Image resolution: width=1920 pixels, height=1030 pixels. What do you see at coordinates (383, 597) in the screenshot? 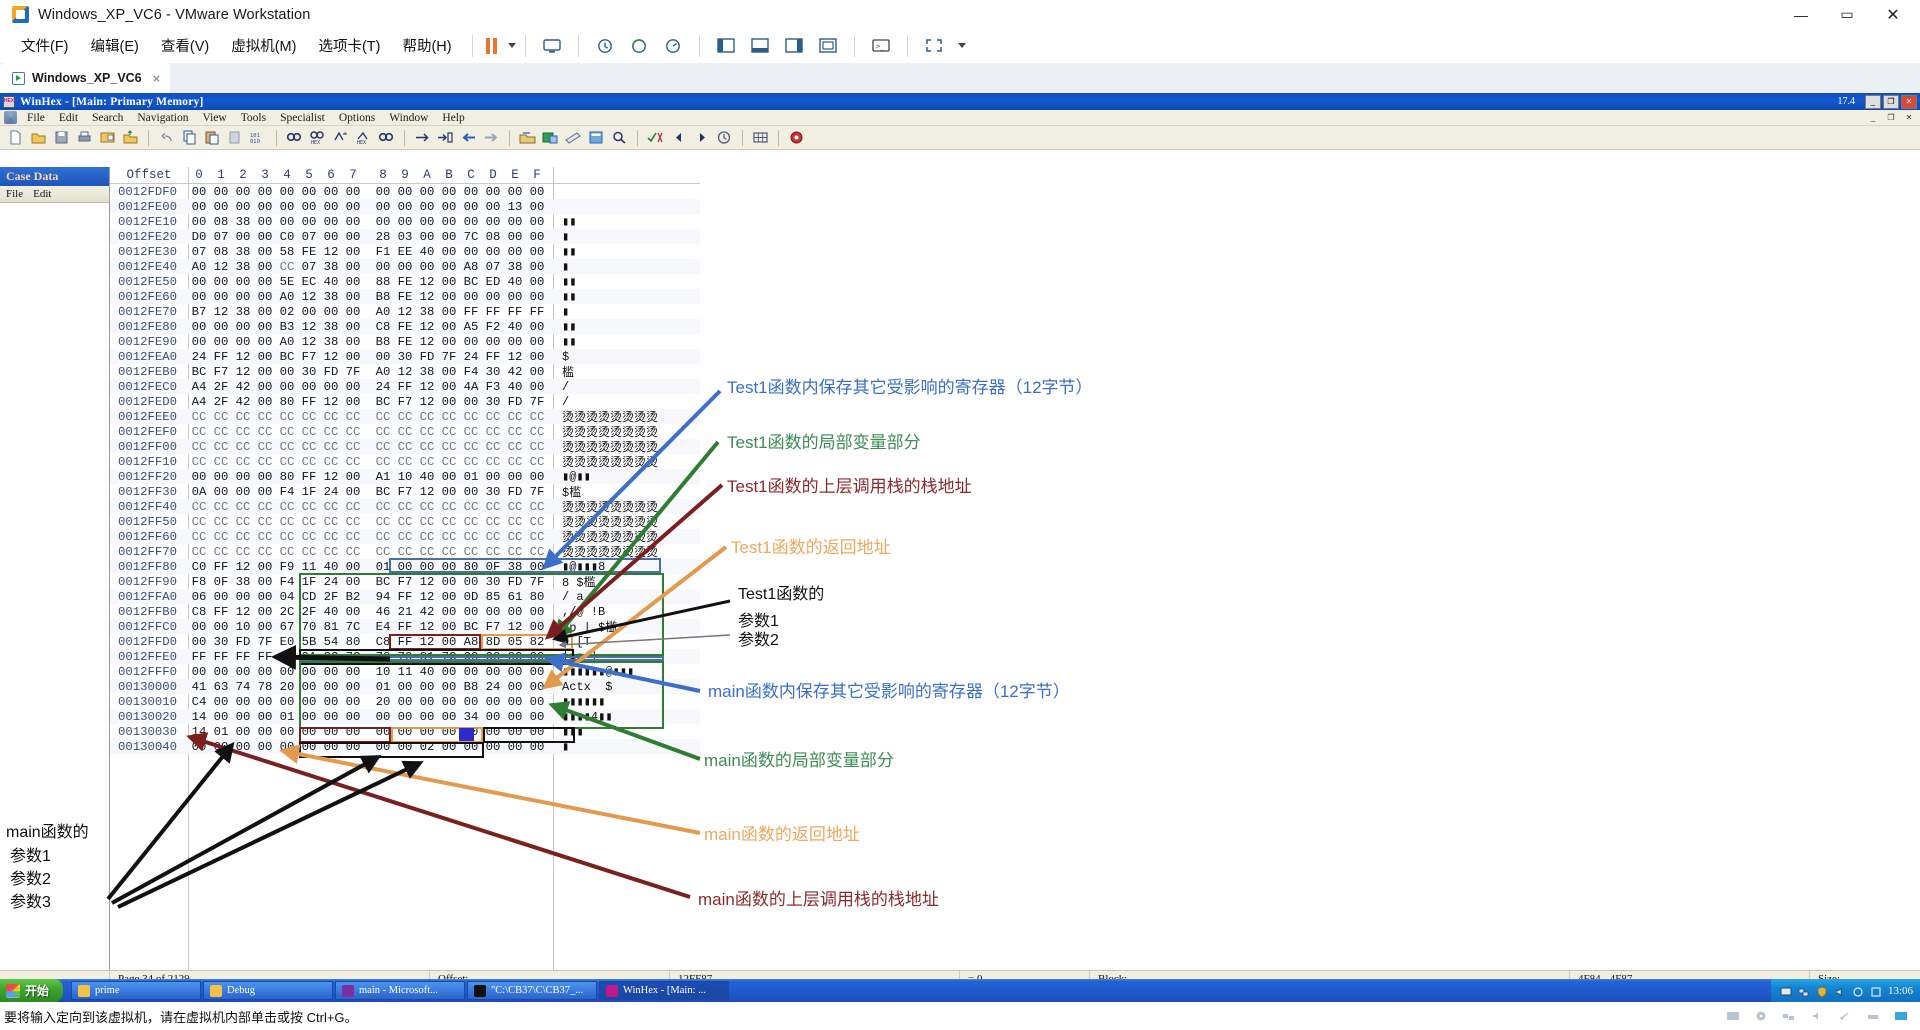
I see `hex-byte: 94` at bounding box center [383, 597].